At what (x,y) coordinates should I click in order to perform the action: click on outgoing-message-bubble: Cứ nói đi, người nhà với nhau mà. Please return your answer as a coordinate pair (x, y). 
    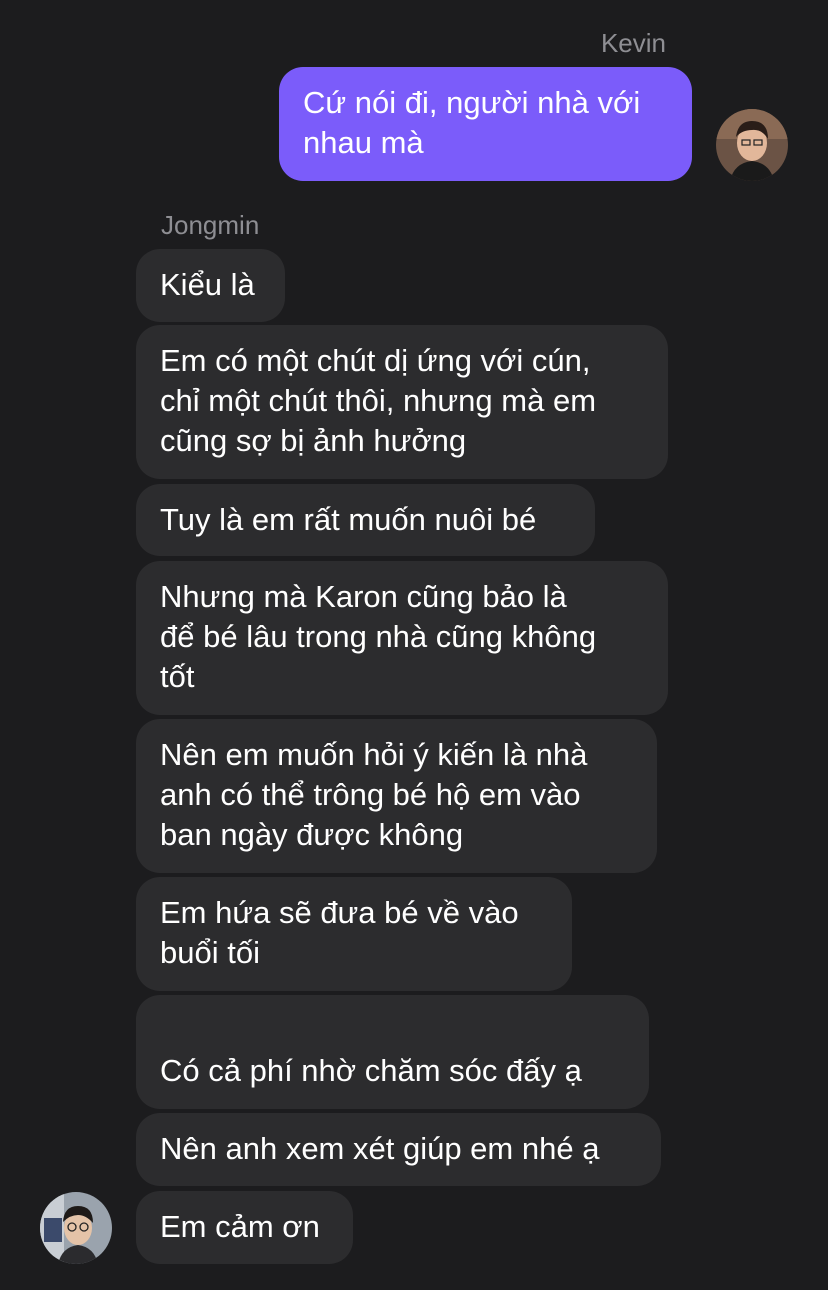
    Looking at the image, I should click on (485, 124).